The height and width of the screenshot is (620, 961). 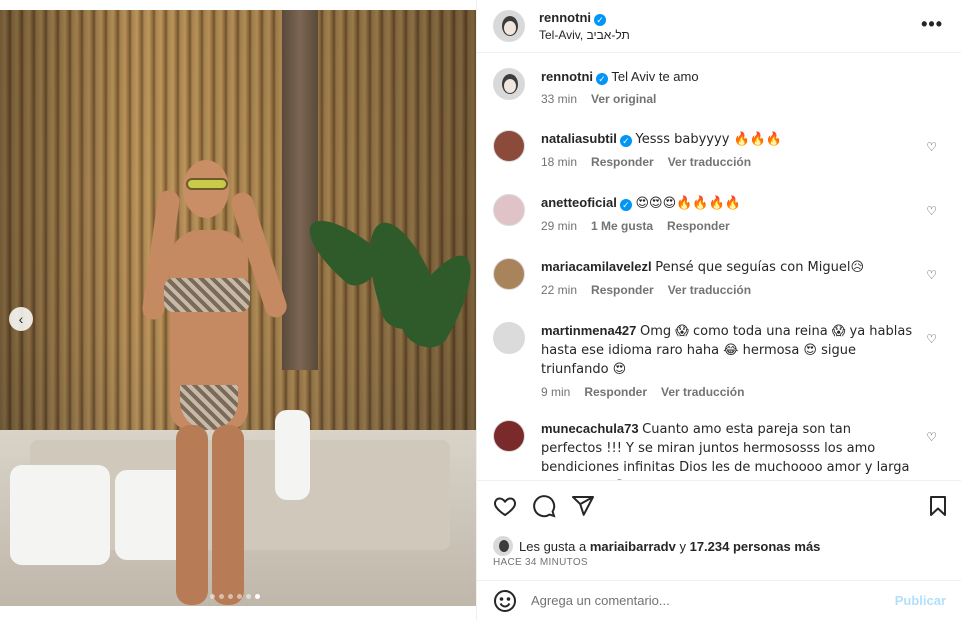 I want to click on caption-text: Tel Aviv te amo, so click(x=655, y=76).